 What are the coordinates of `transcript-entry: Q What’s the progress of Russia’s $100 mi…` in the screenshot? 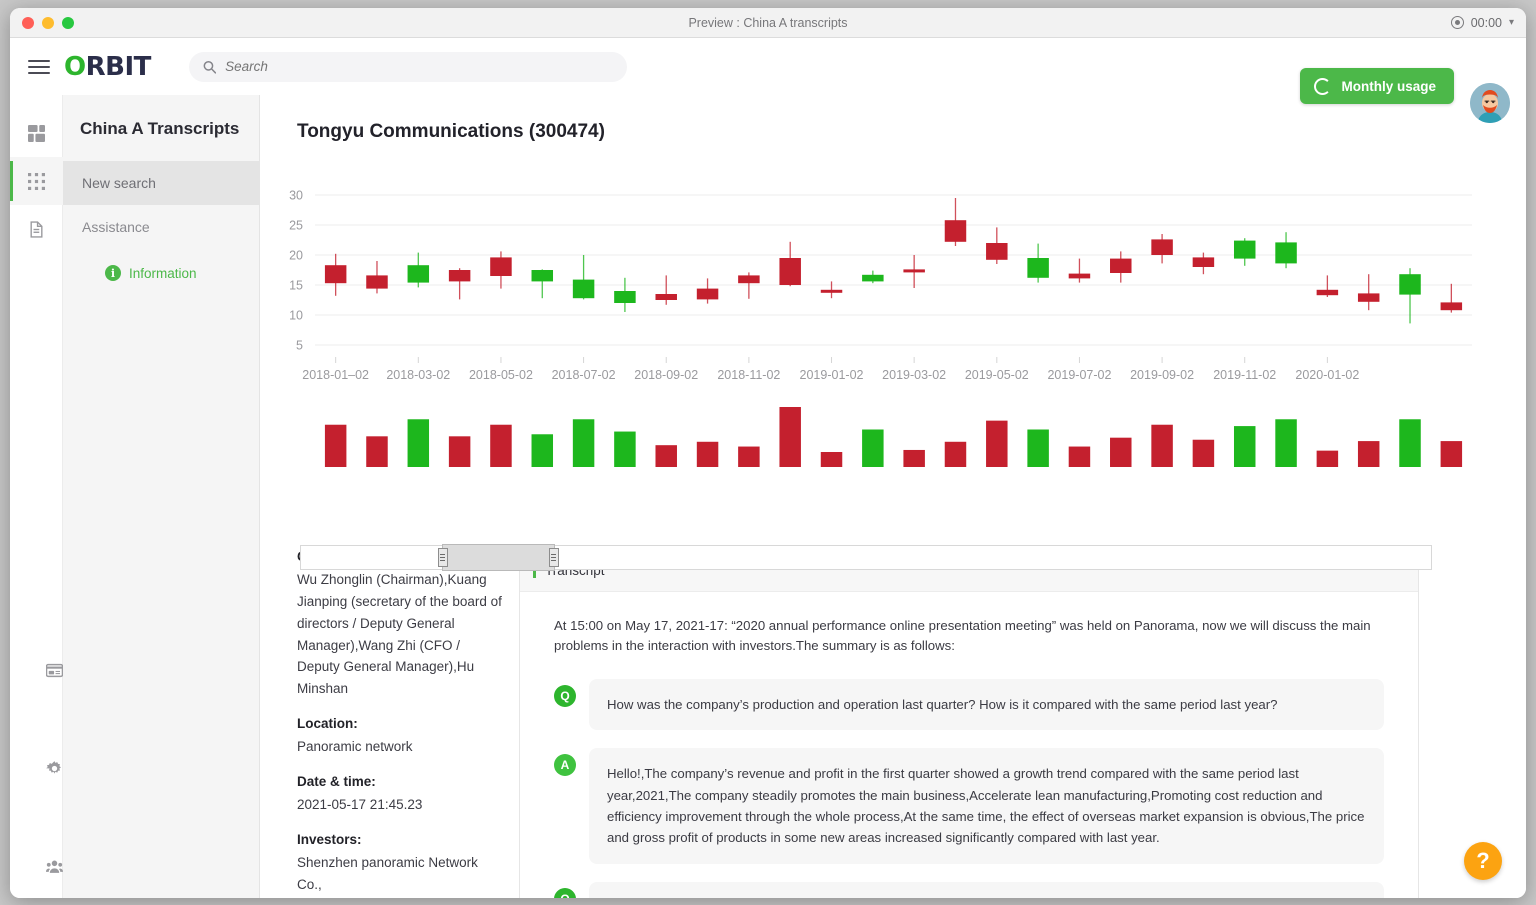 It's located at (969, 889).